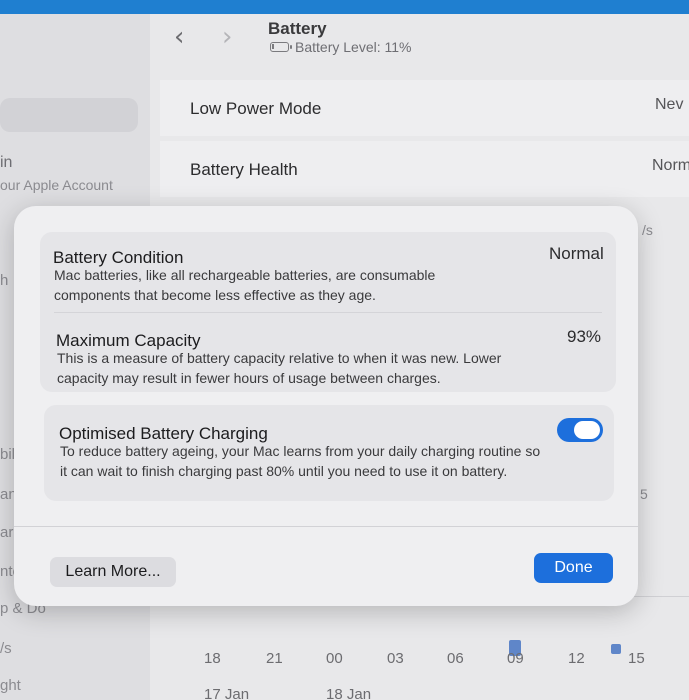  What do you see at coordinates (227, 693) in the screenshot?
I see `chart-date-label: 17 Jan` at bounding box center [227, 693].